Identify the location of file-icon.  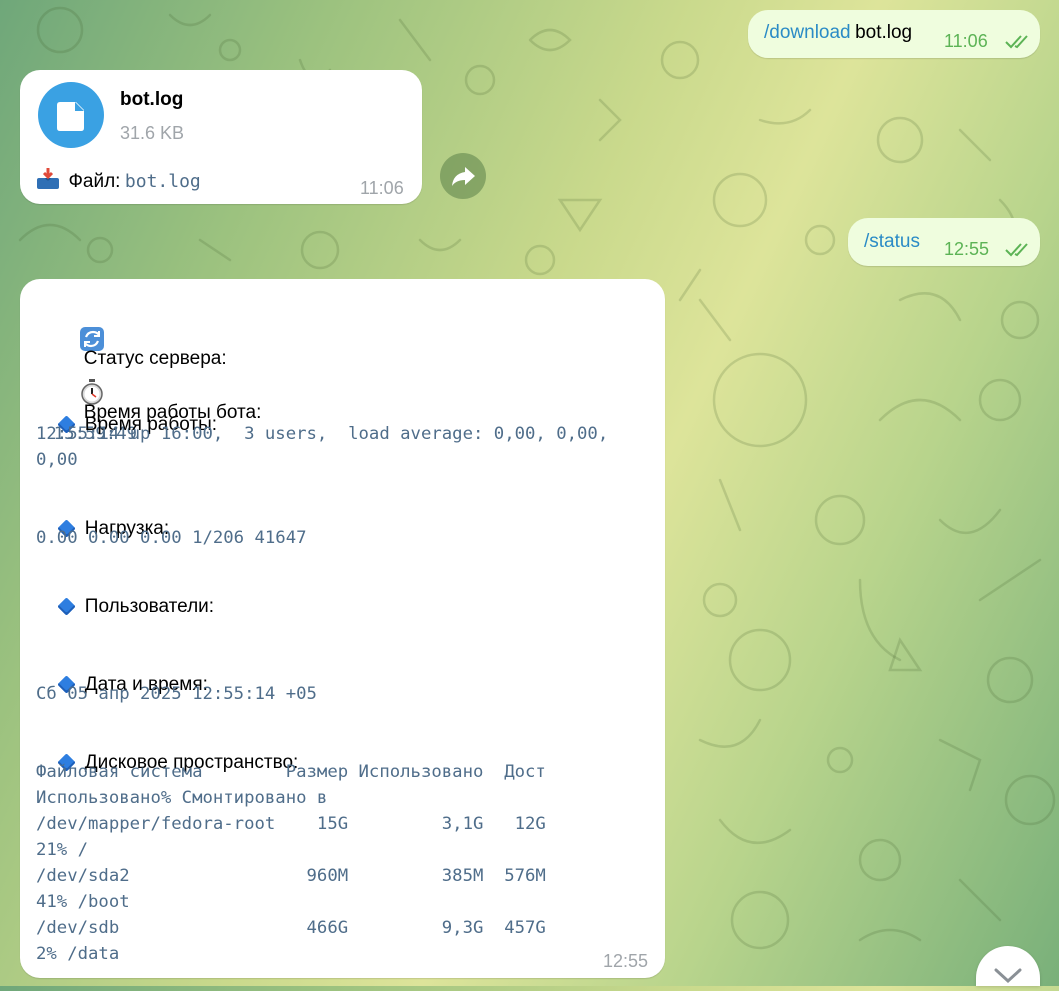
(71, 115).